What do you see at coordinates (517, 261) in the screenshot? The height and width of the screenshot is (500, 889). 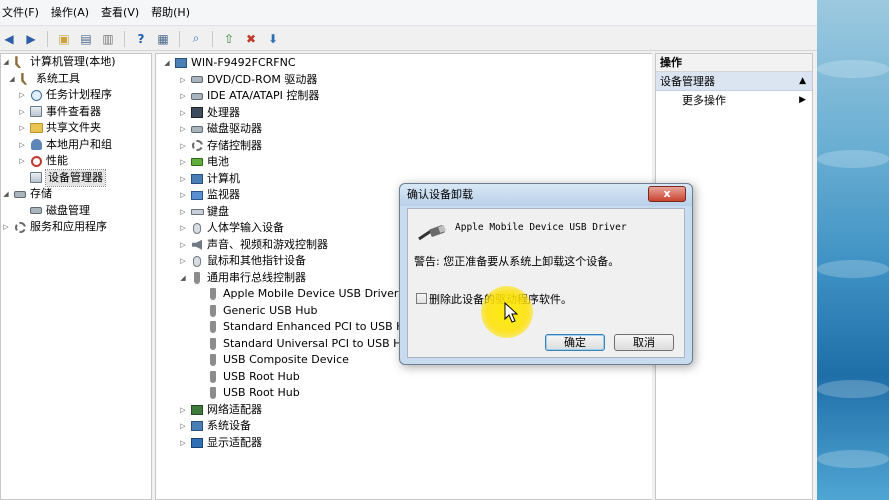 I see `dialog-warning-text: 警告: 您正准备要从系统上卸载这个设备。` at bounding box center [517, 261].